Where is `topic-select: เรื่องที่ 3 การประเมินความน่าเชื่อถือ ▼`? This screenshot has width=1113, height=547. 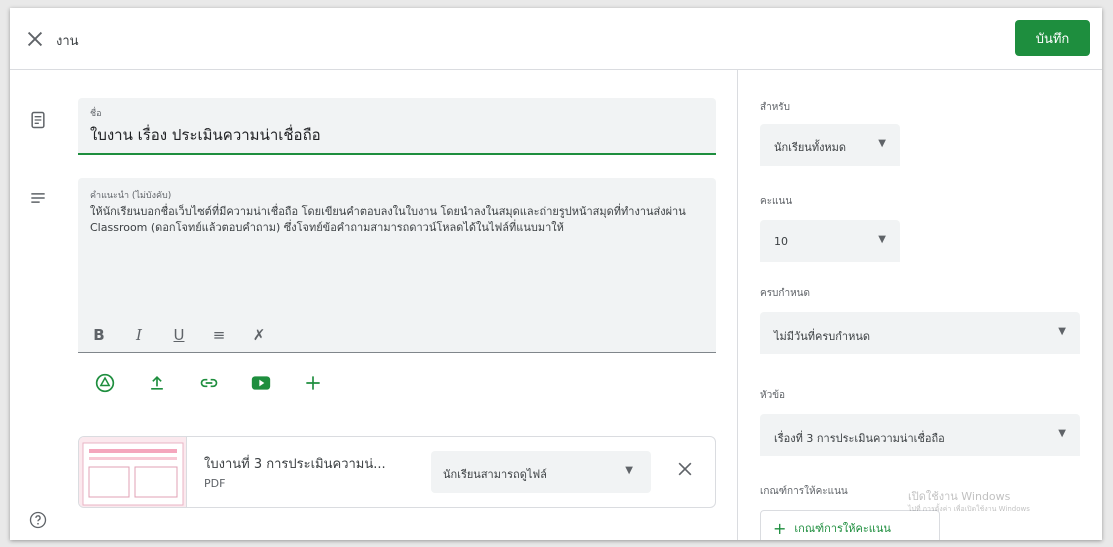
topic-select: เรื่องที่ 3 การประเมินความน่าเชื่อถือ ▼ is located at coordinates (920, 435).